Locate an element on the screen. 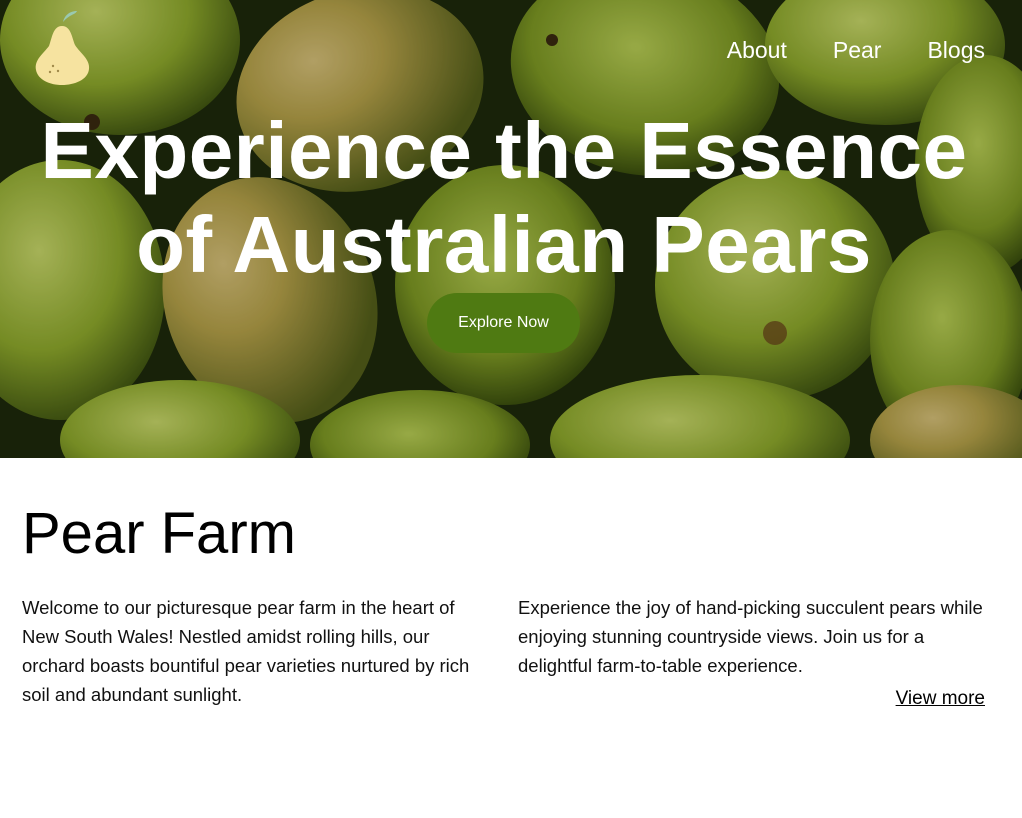 This screenshot has height=818, width=1022. main-nav: About Pear Blogs is located at coordinates (856, 50).